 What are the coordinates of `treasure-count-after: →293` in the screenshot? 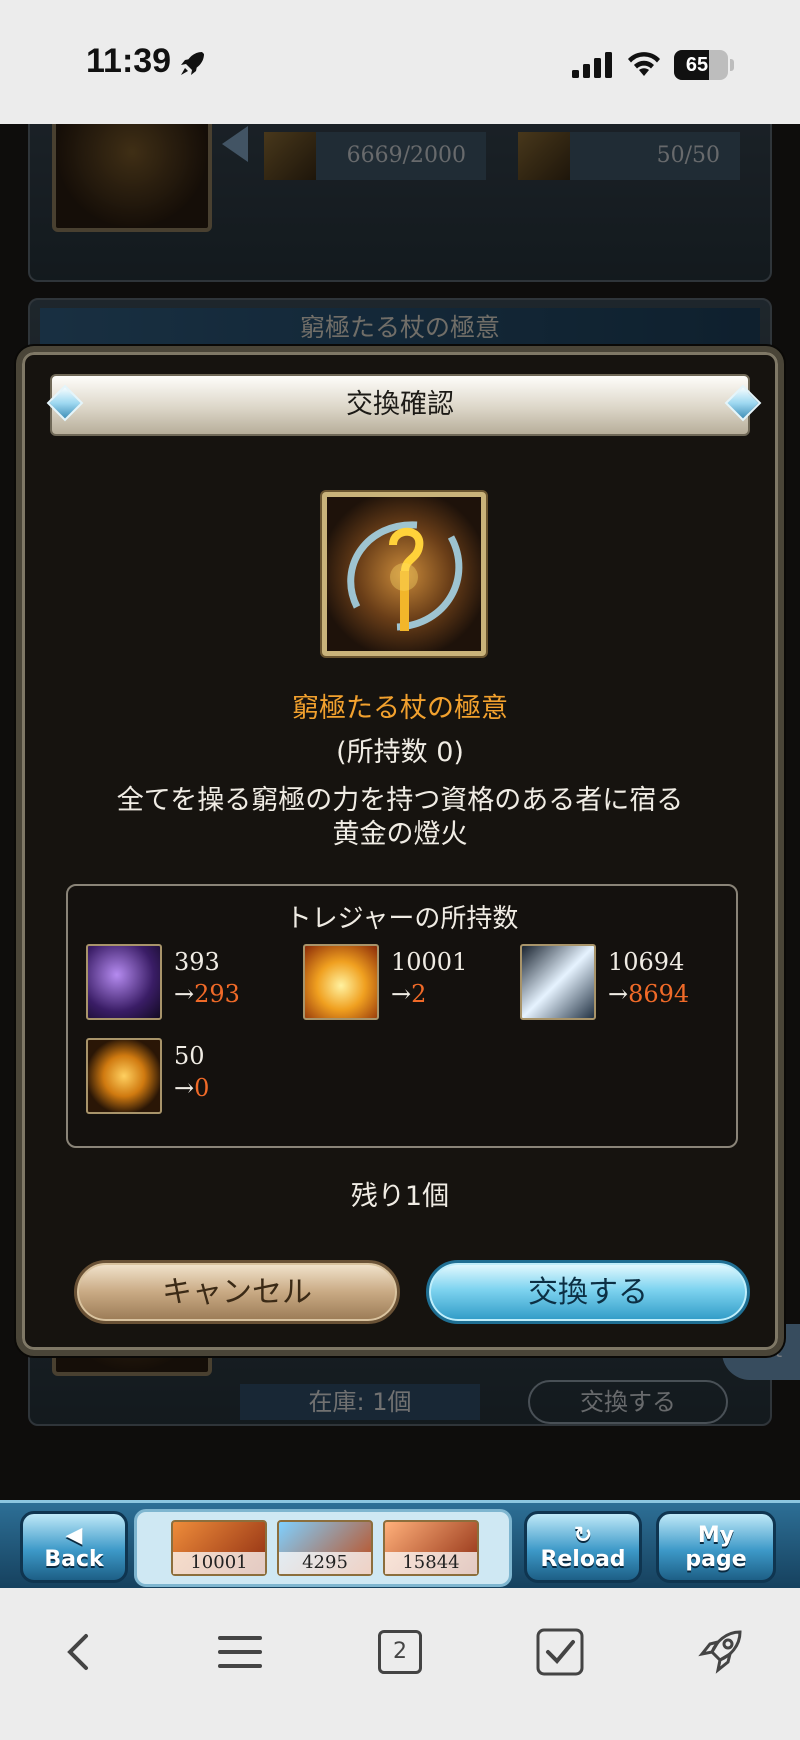 It's located at (207, 994).